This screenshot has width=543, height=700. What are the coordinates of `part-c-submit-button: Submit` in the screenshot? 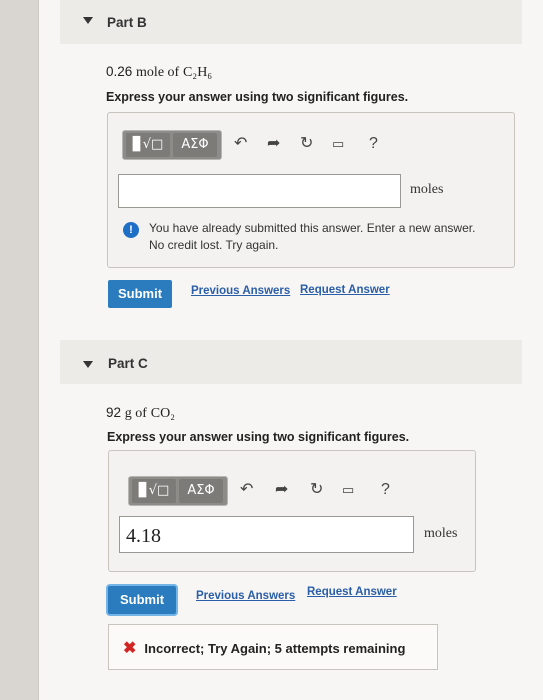 It's located at (142, 600).